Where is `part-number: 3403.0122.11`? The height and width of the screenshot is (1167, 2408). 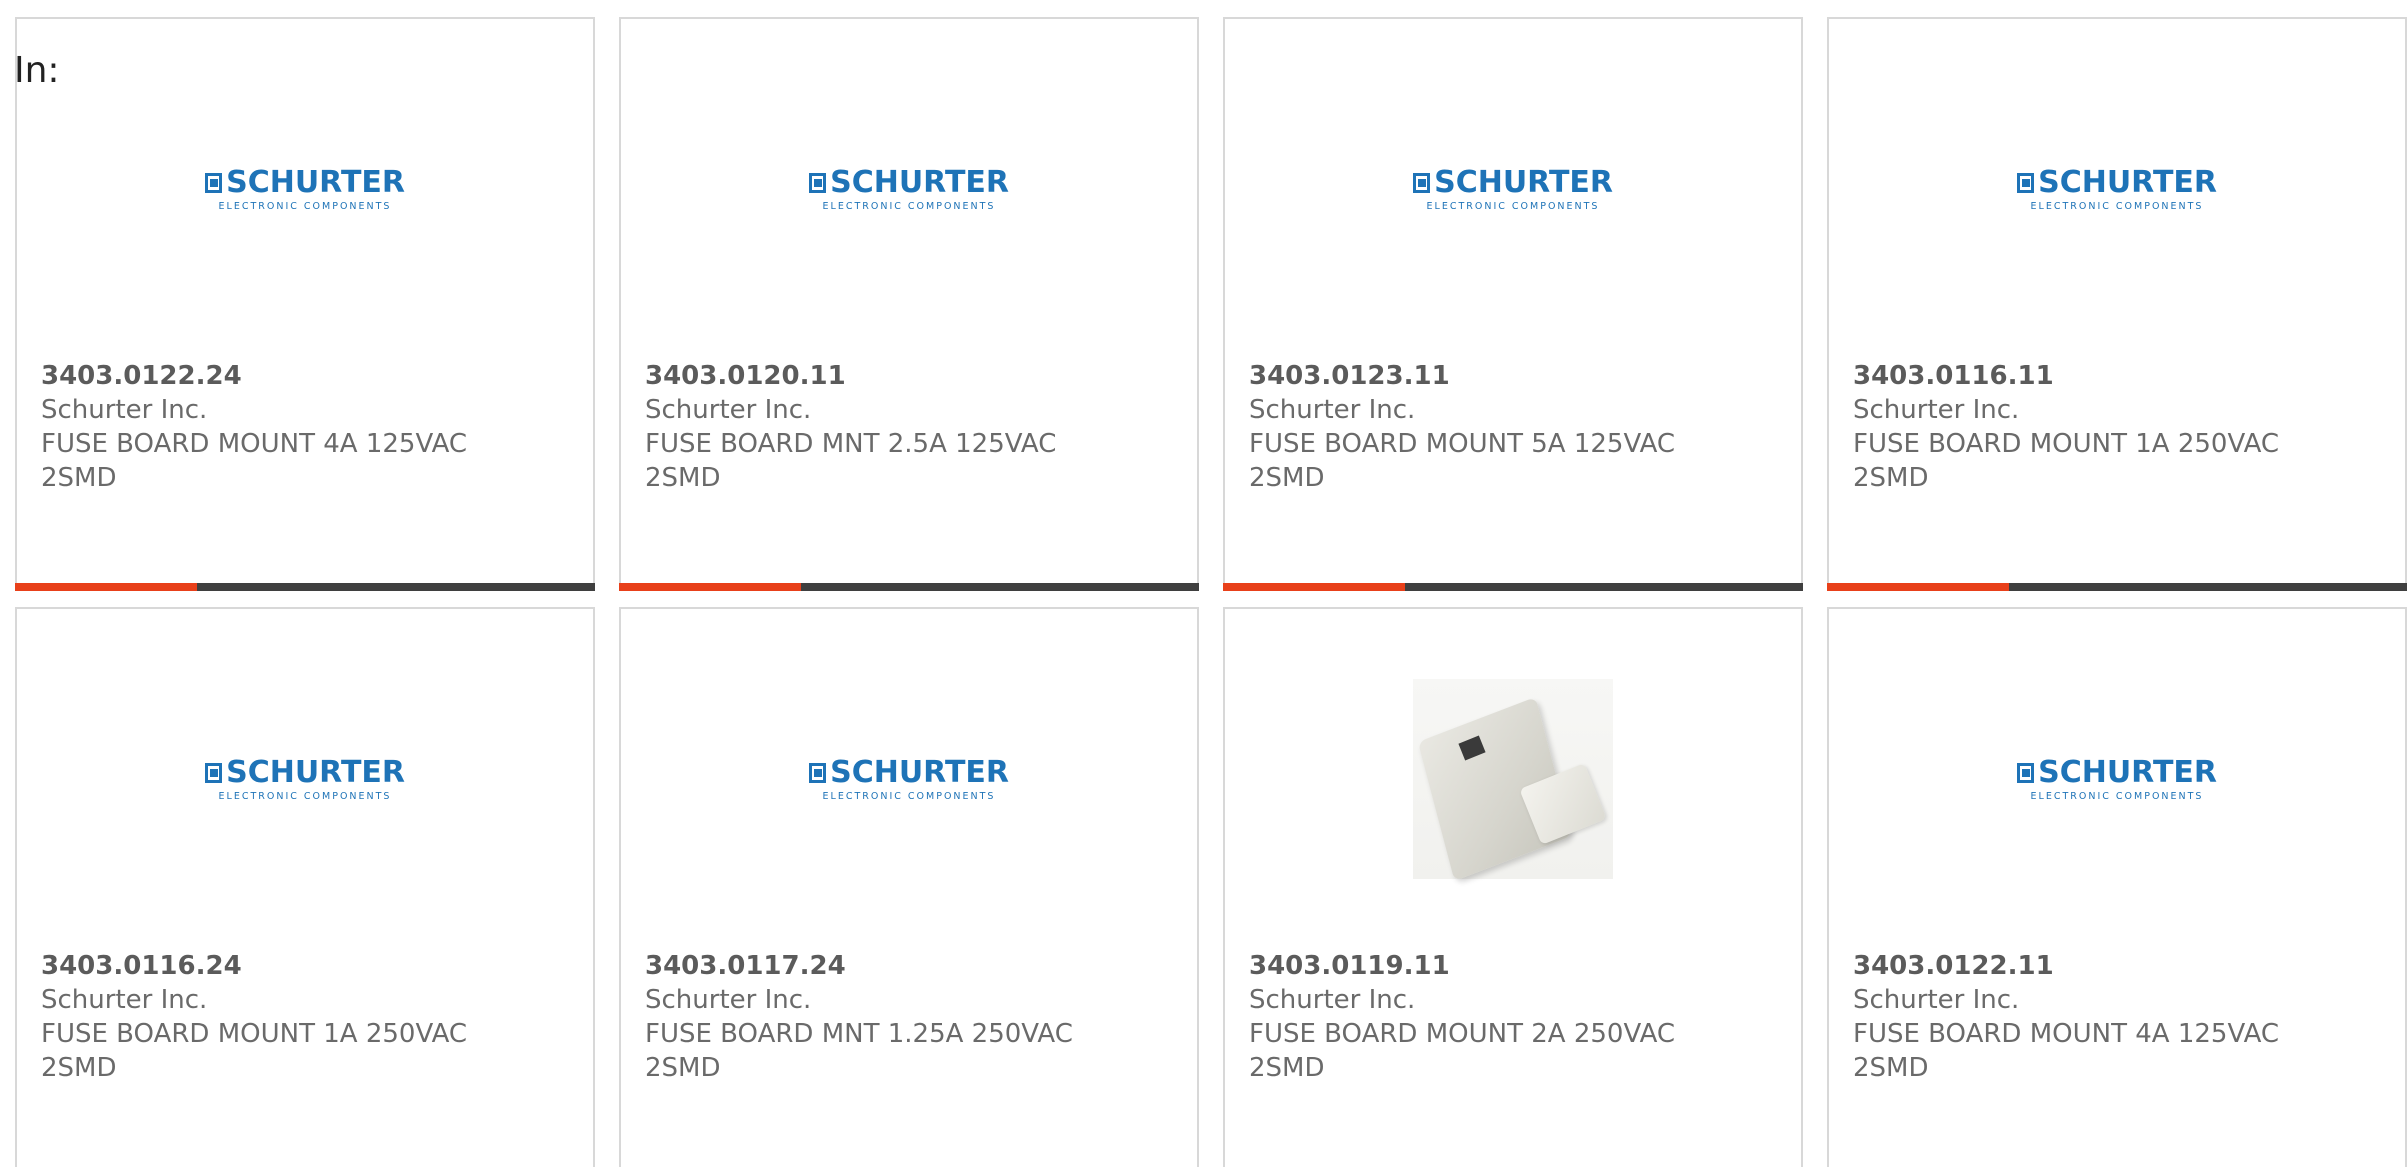
part-number: 3403.0122.11 is located at coordinates (2119, 966).